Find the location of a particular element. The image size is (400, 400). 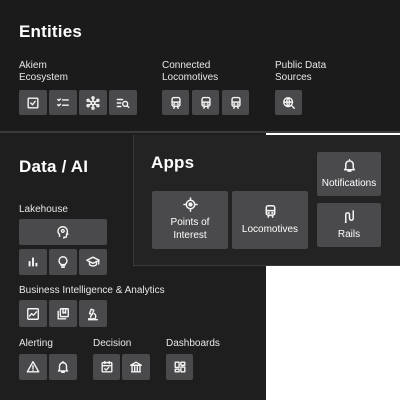

checkbox-button is located at coordinates (33, 102).